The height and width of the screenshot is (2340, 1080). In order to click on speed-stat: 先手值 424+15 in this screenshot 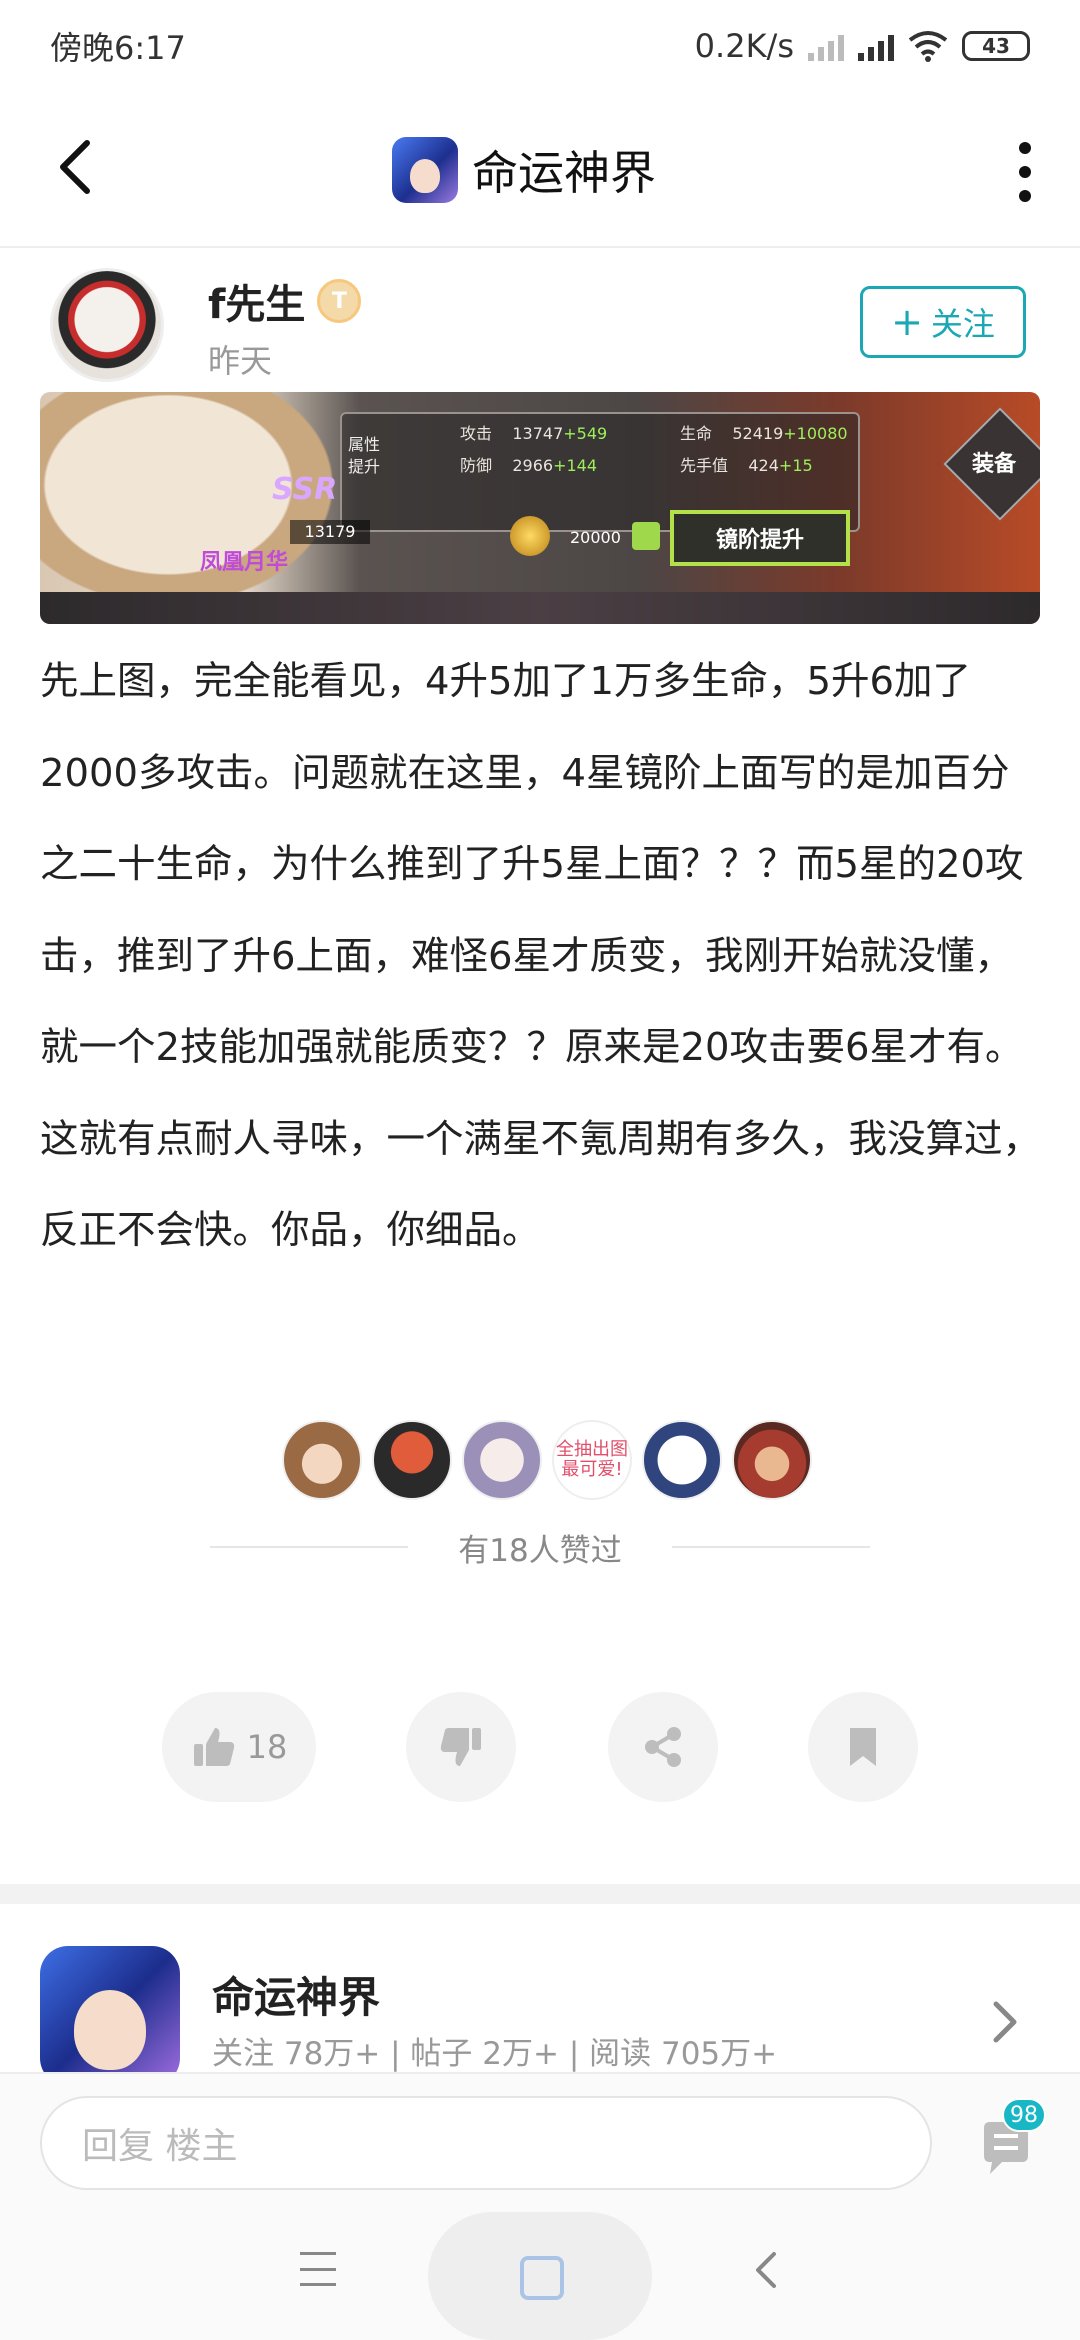, I will do `click(746, 464)`.